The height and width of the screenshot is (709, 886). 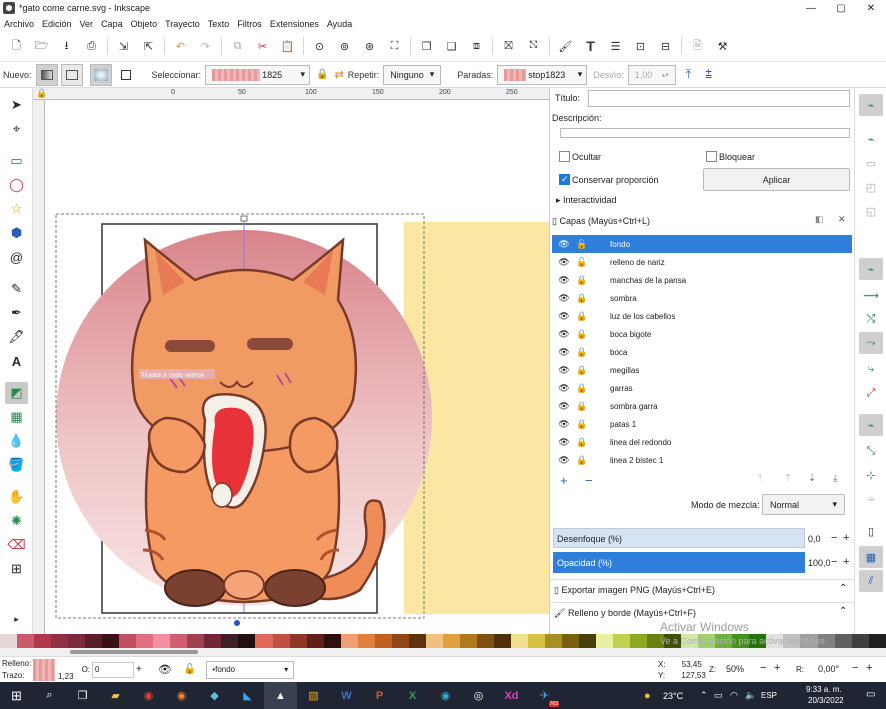 What do you see at coordinates (871, 211) in the screenshot?
I see `snap-bbox-midpoints-icon: ◱` at bounding box center [871, 211].